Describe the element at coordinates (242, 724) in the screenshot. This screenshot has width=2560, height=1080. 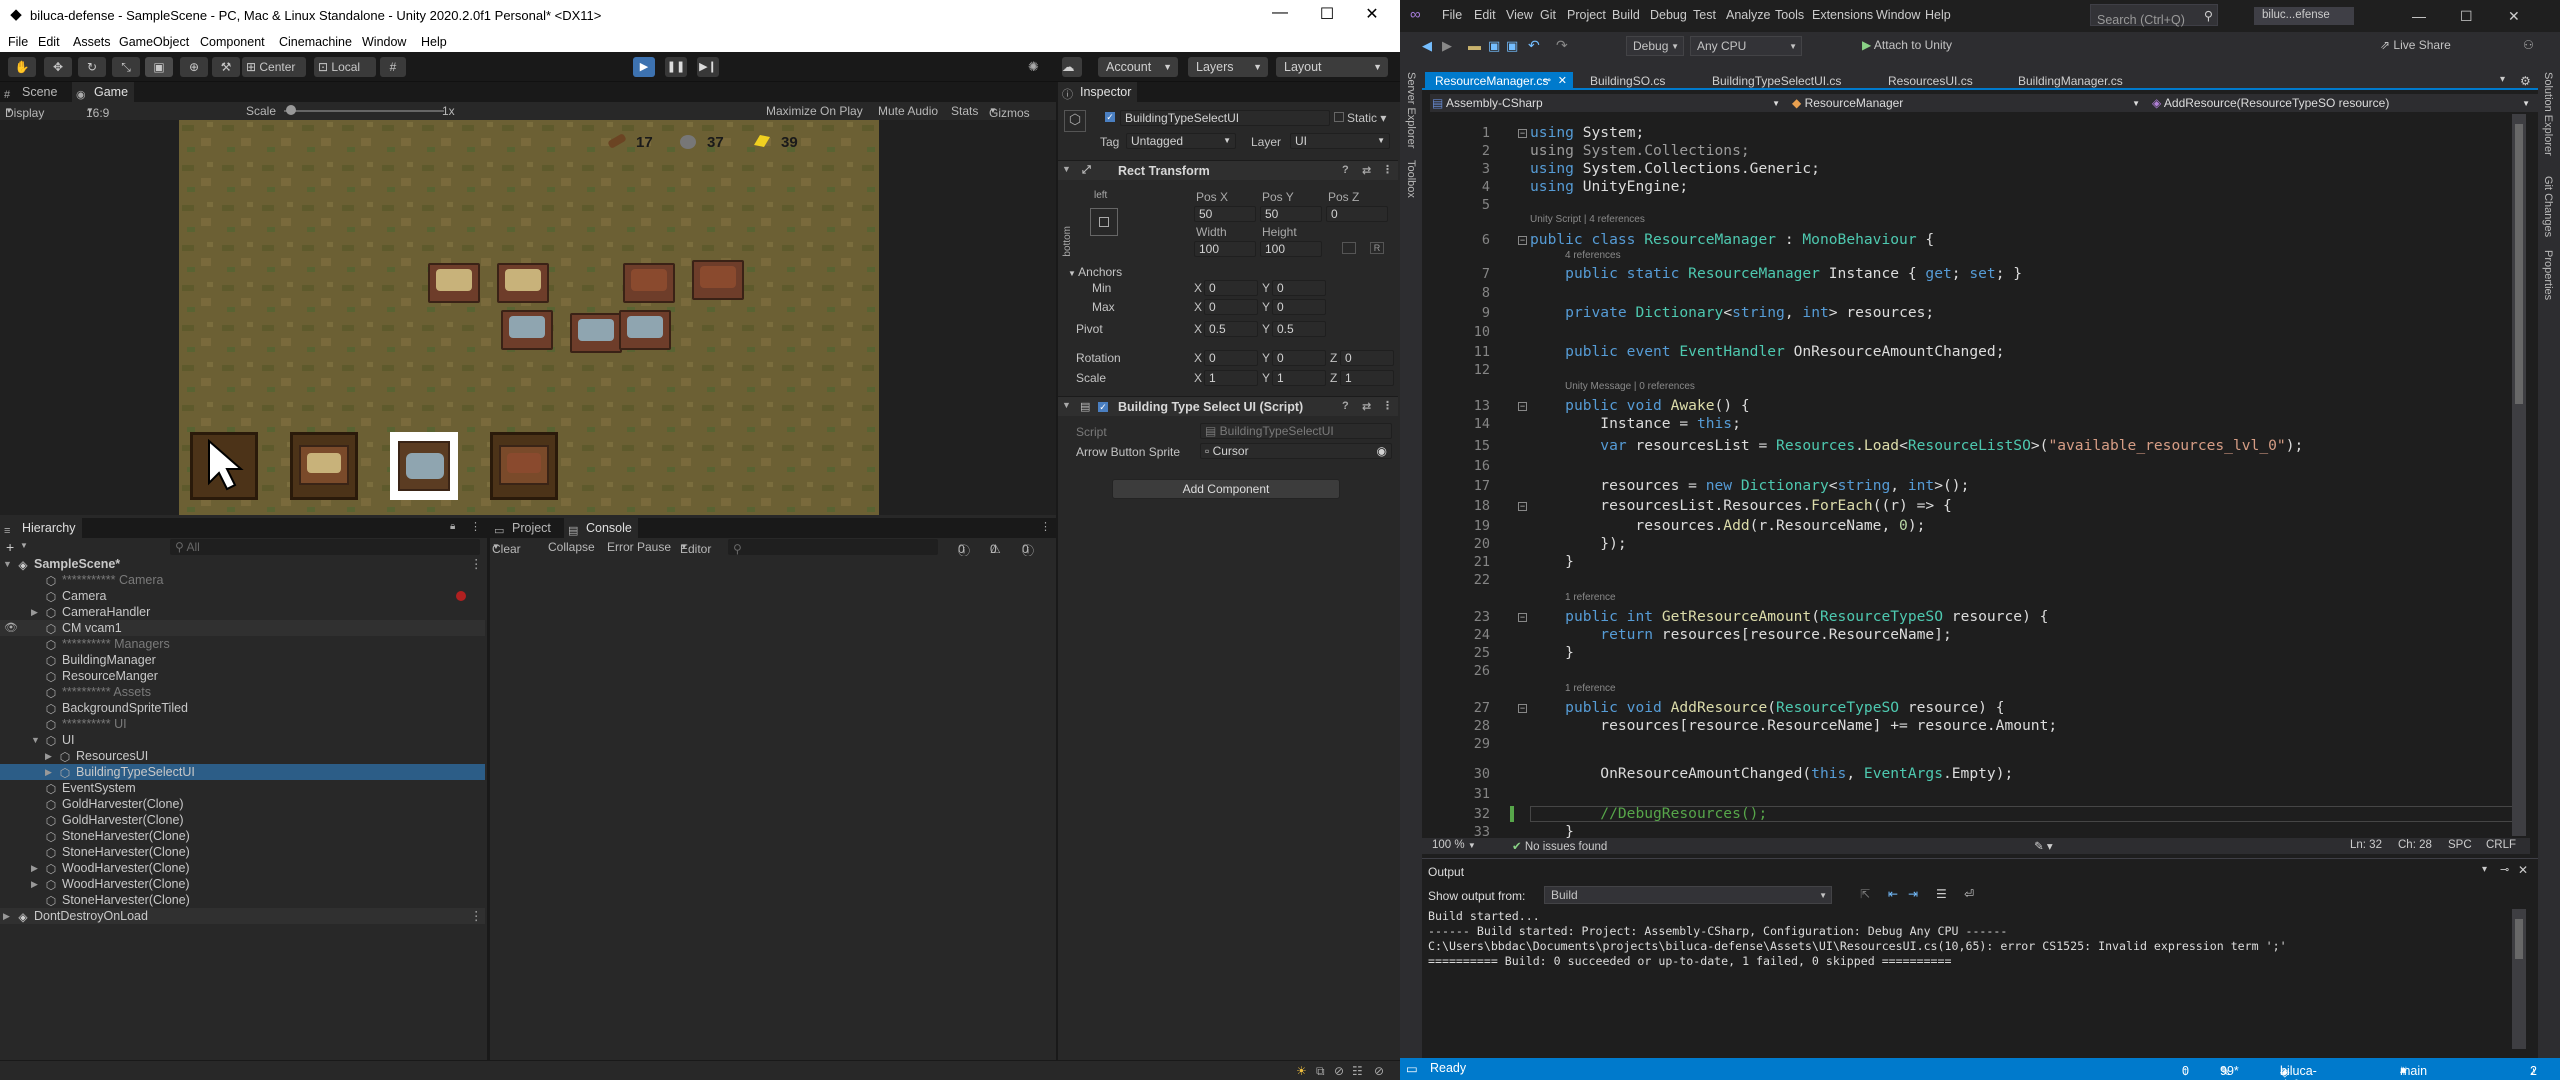
I see `hierarchy-item: ⬡ ********** UI` at that location.